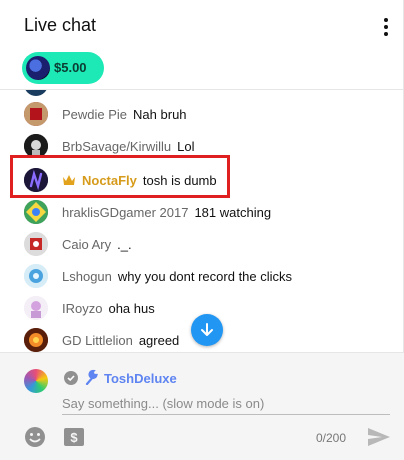  I want to click on message-text: Lol, so click(186, 146).